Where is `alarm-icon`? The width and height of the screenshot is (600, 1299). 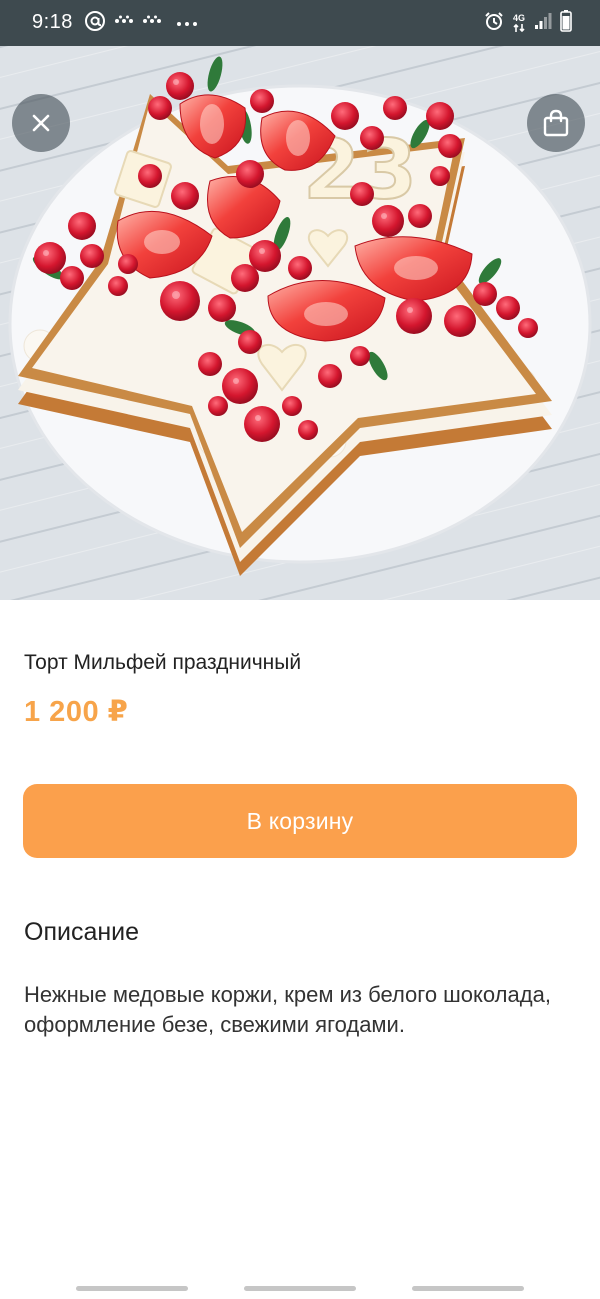
alarm-icon is located at coordinates (494, 23).